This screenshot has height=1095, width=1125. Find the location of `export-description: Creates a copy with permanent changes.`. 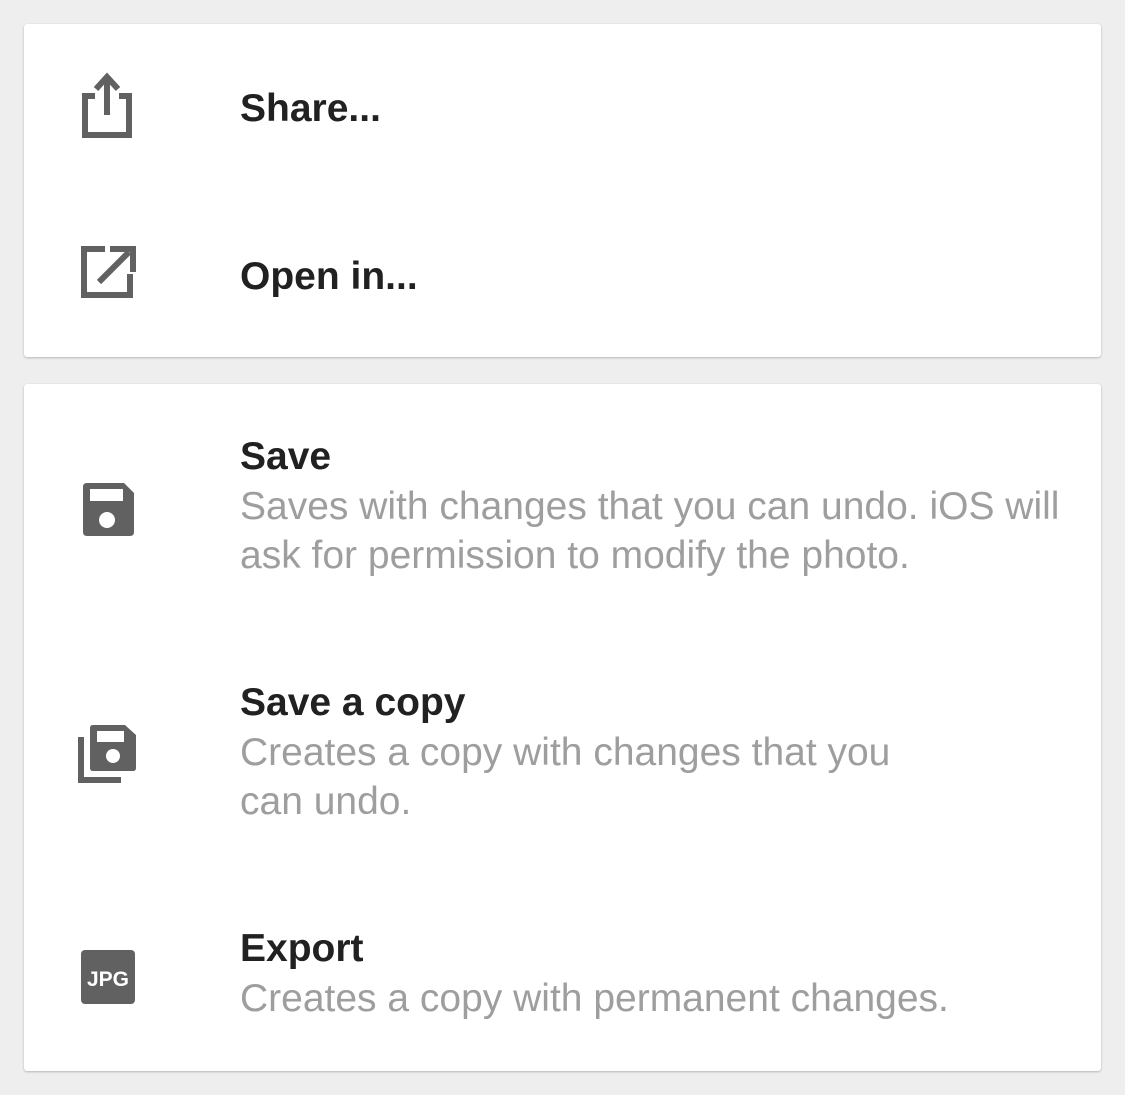

export-description: Creates a copy with permanent changes. is located at coordinates (594, 998).